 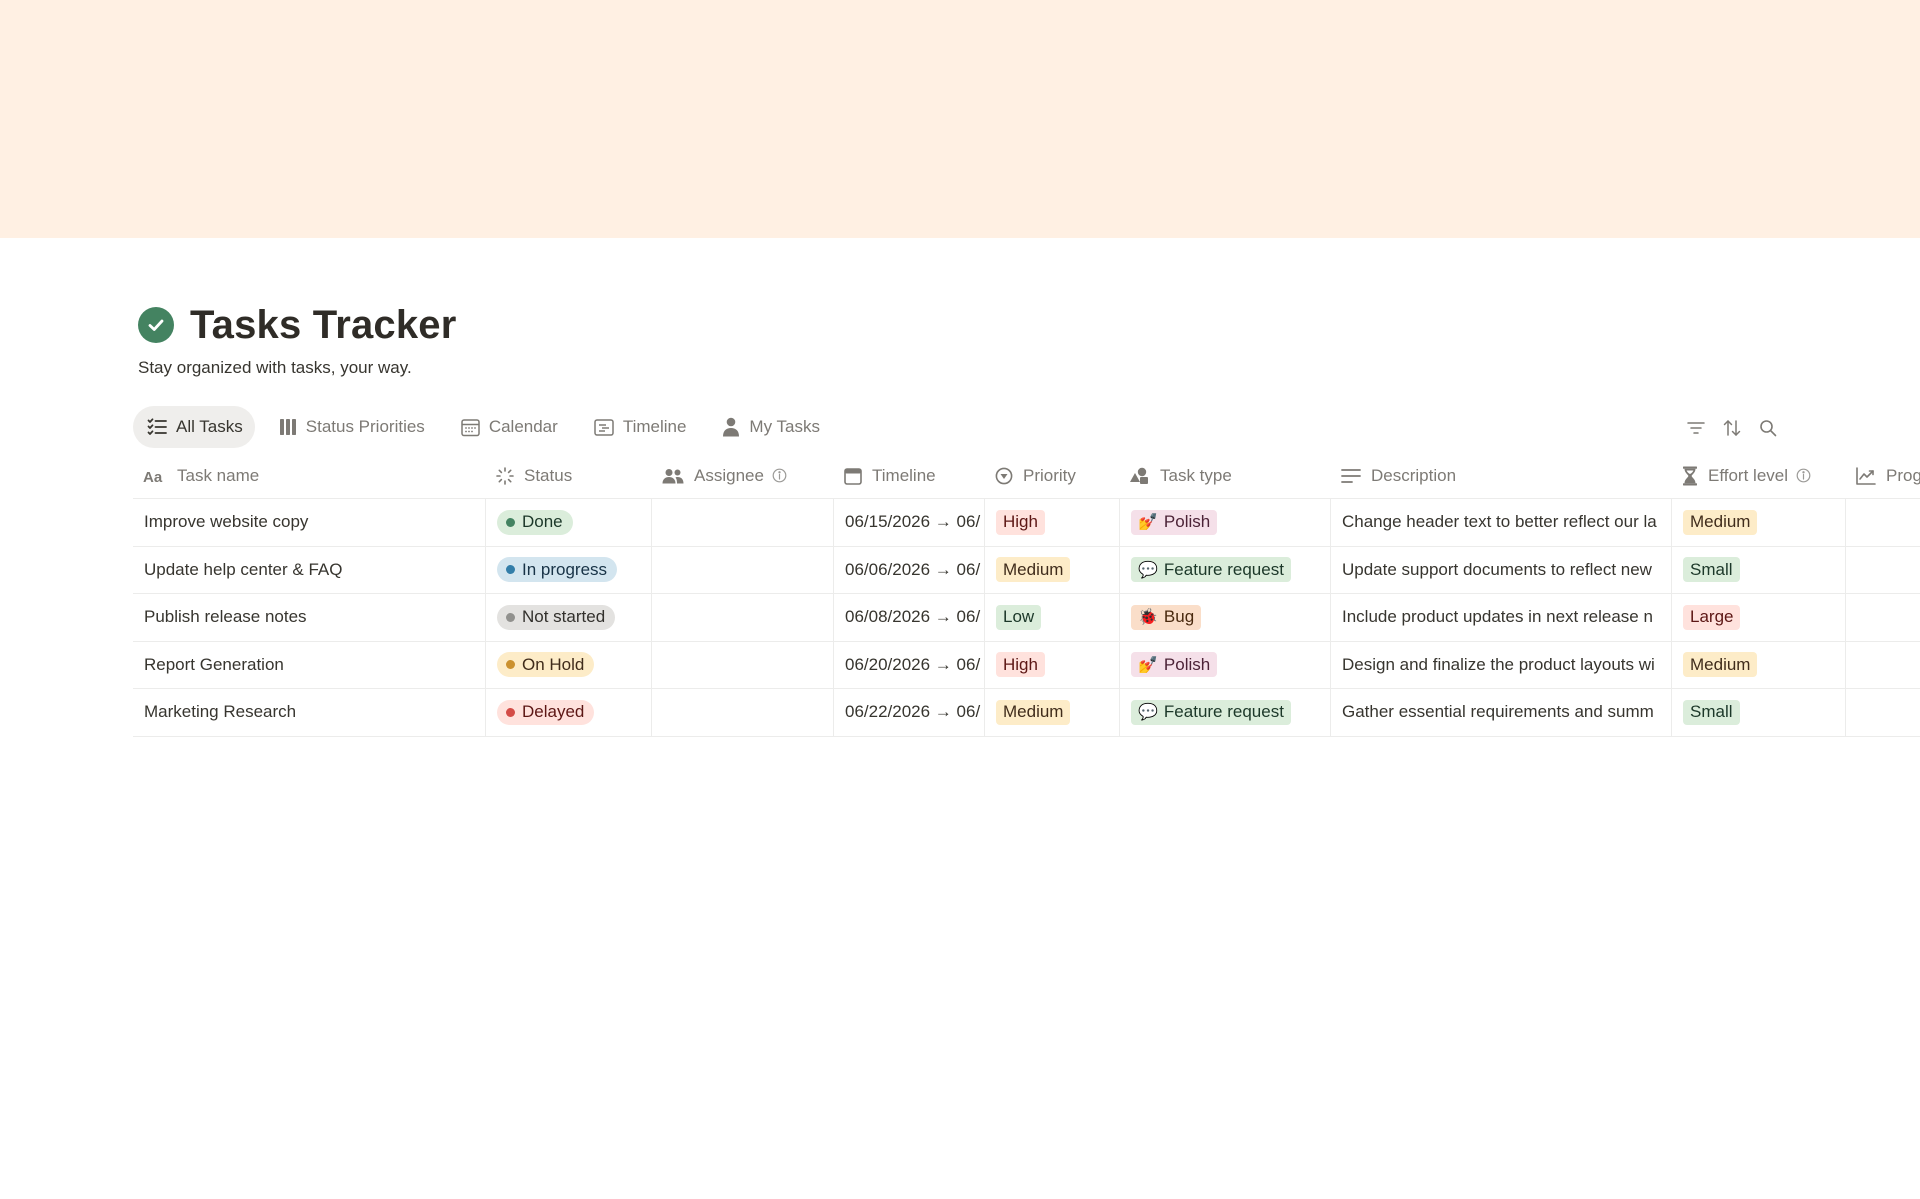 What do you see at coordinates (1732, 428) in the screenshot?
I see `sort-button` at bounding box center [1732, 428].